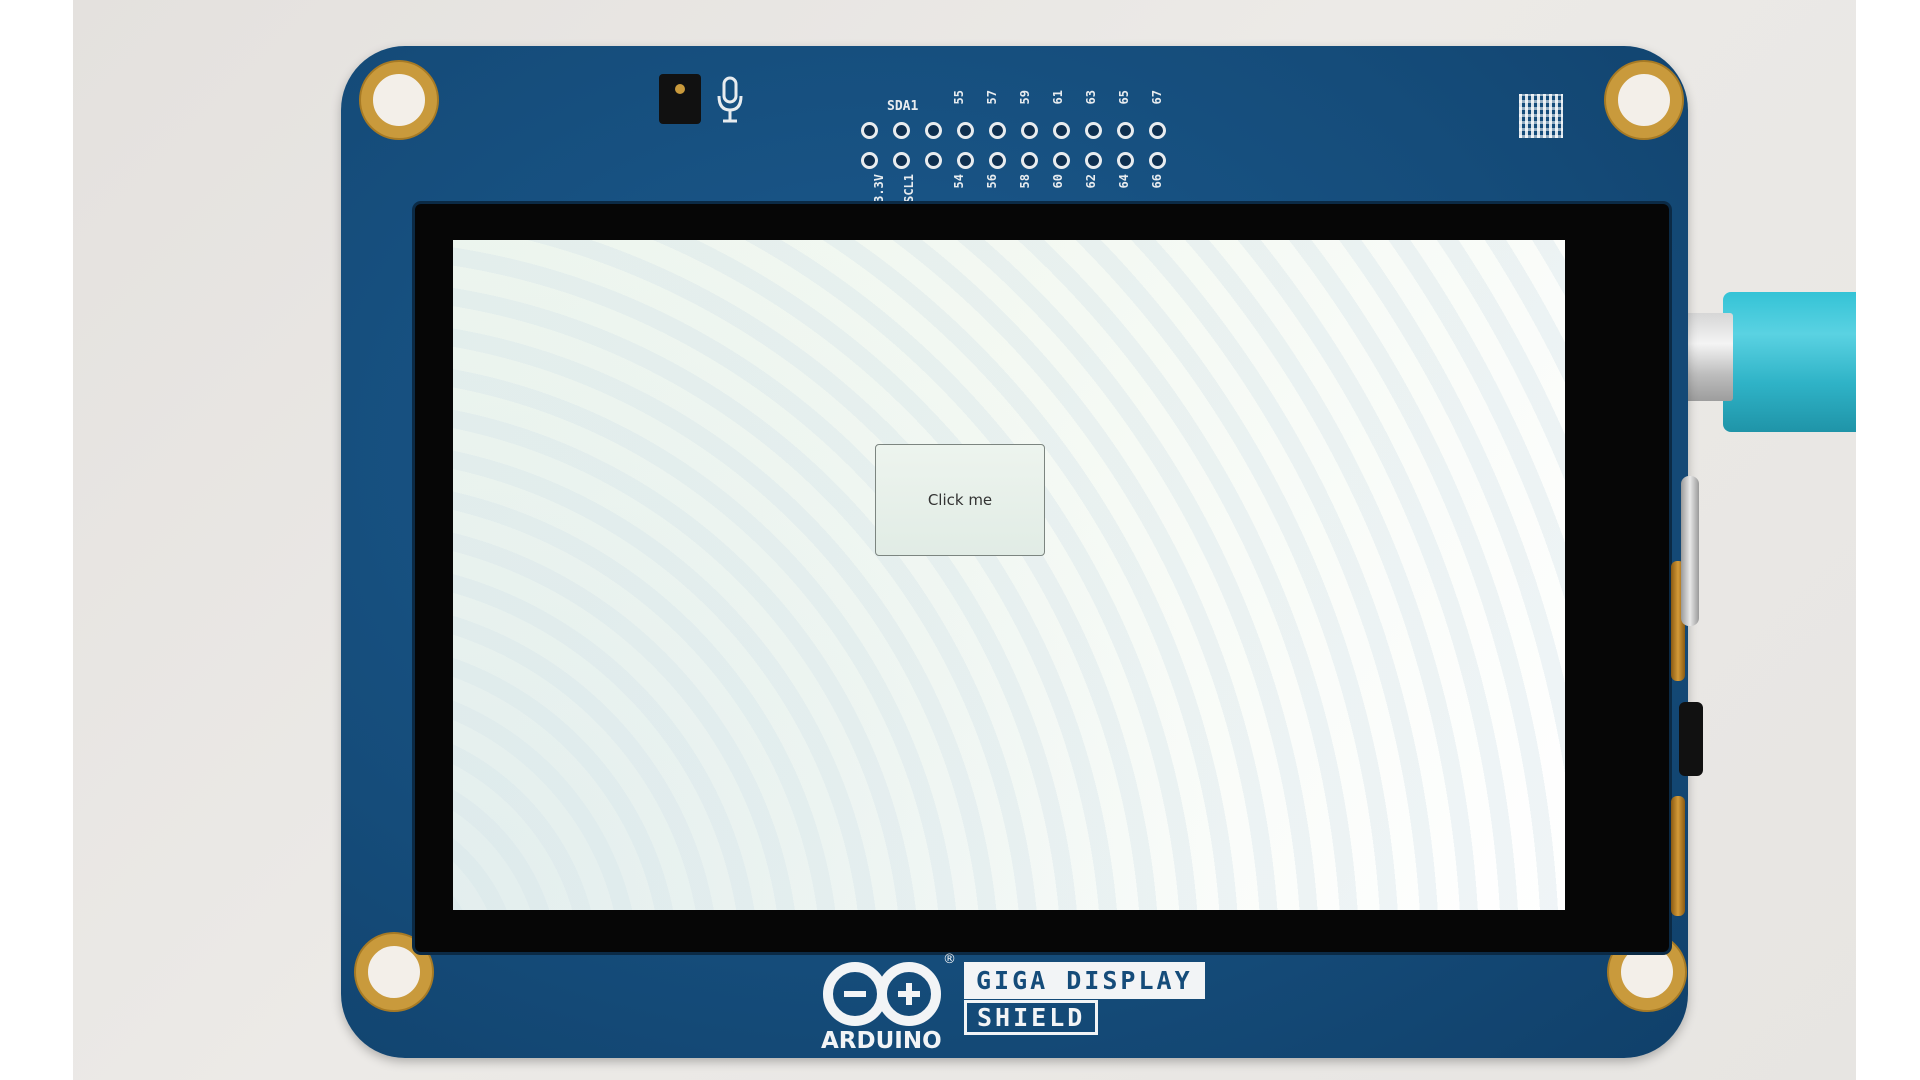  Describe the element at coordinates (1124, 181) in the screenshot. I see `silk-pin-bottom: 64` at that location.